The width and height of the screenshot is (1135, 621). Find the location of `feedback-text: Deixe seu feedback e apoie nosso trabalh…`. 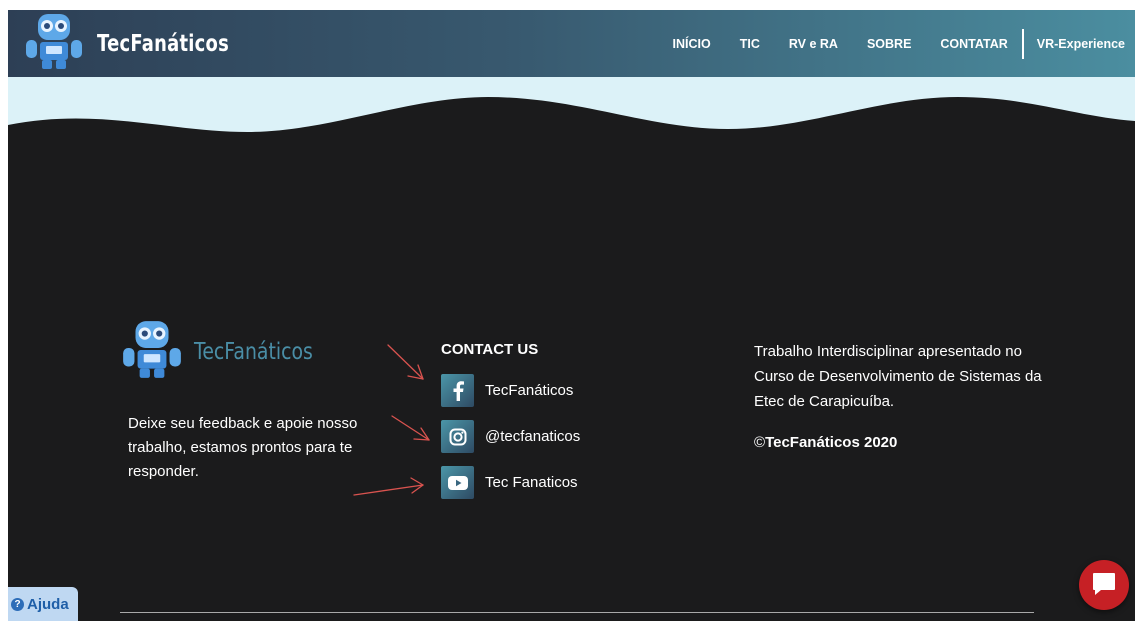

feedback-text: Deixe seu feedback e apoie nosso trabalh… is located at coordinates (243, 447).